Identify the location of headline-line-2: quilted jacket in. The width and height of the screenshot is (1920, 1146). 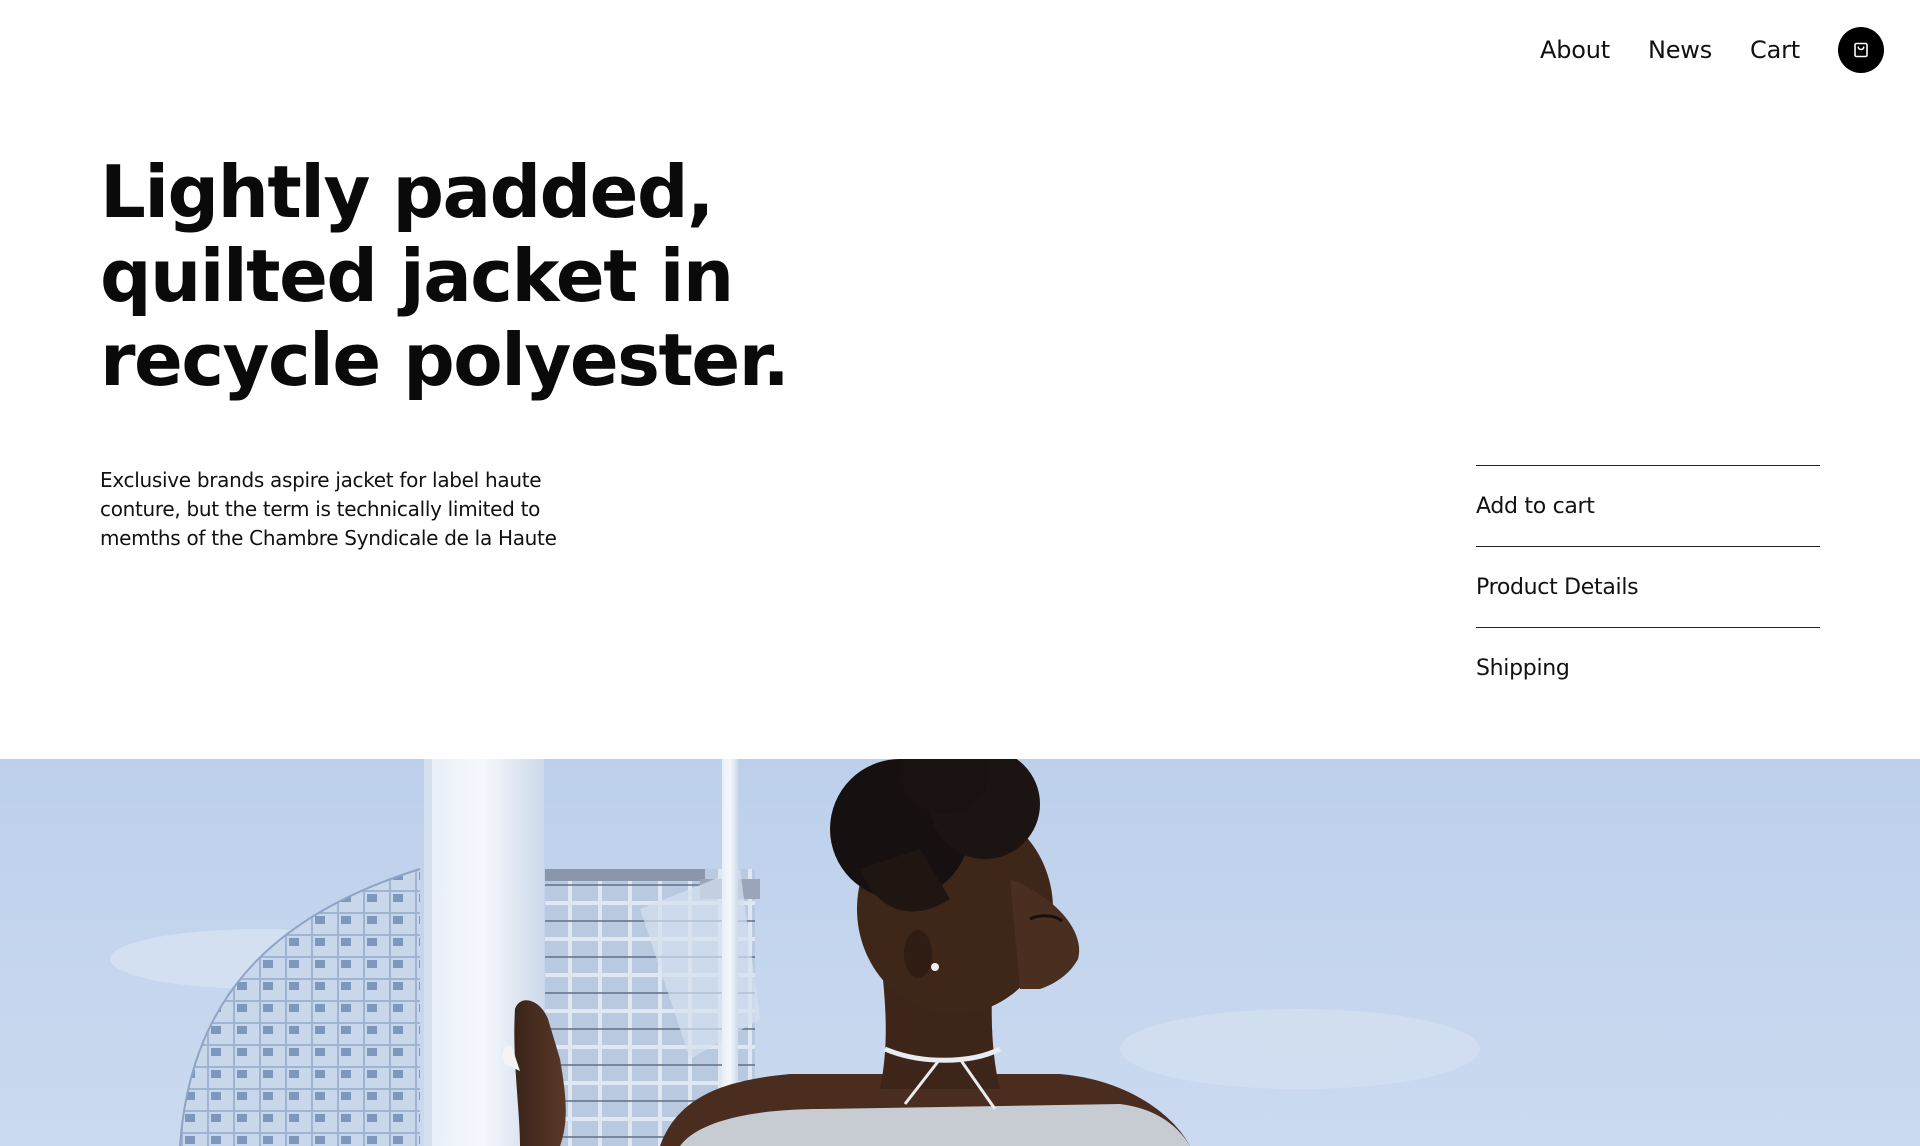
(417, 276).